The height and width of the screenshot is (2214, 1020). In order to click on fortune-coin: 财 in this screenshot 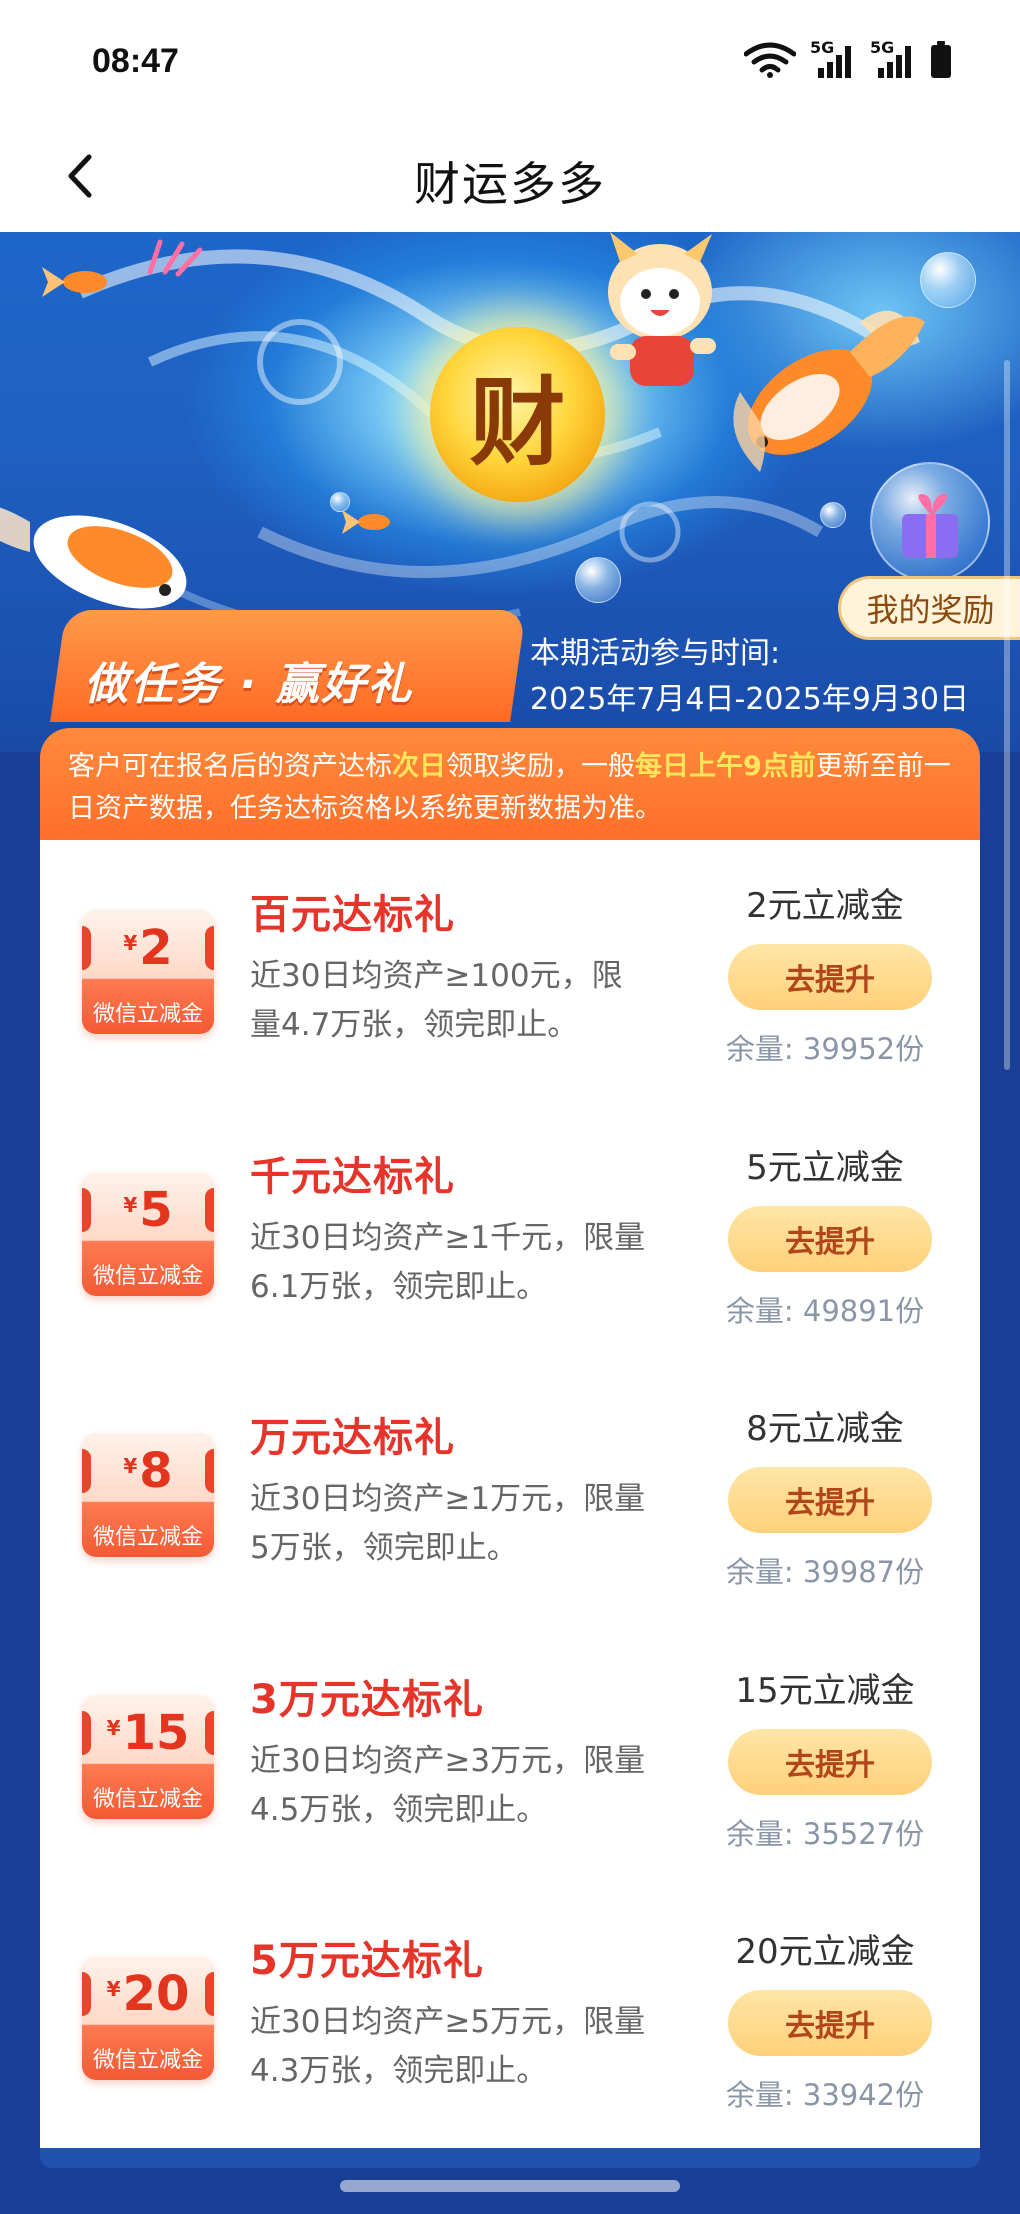, I will do `click(517, 414)`.